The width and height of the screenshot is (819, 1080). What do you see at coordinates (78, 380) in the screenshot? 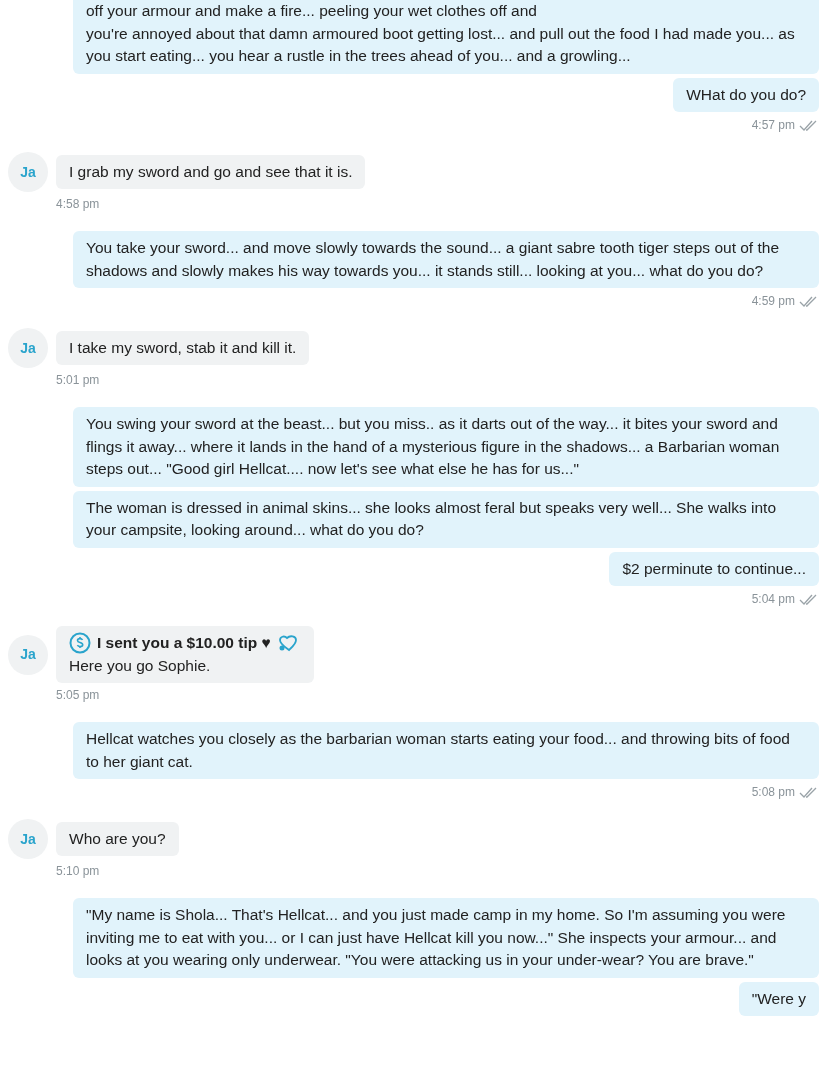
I see `message-time: 5:01 pm` at bounding box center [78, 380].